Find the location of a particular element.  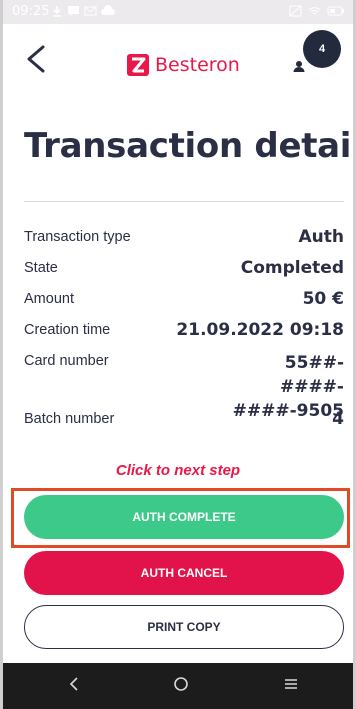

auth-complete-button: AUTH COMPLETE is located at coordinates (184, 517).